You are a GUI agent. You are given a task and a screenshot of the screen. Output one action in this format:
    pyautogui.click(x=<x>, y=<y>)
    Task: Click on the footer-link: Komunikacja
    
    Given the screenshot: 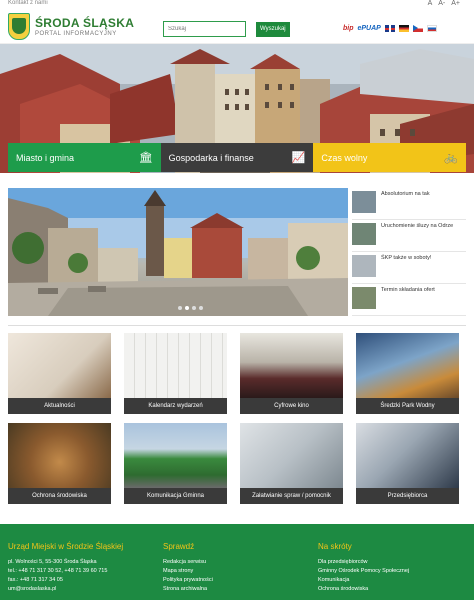 What is the action you would take?
    pyautogui.click(x=393, y=580)
    